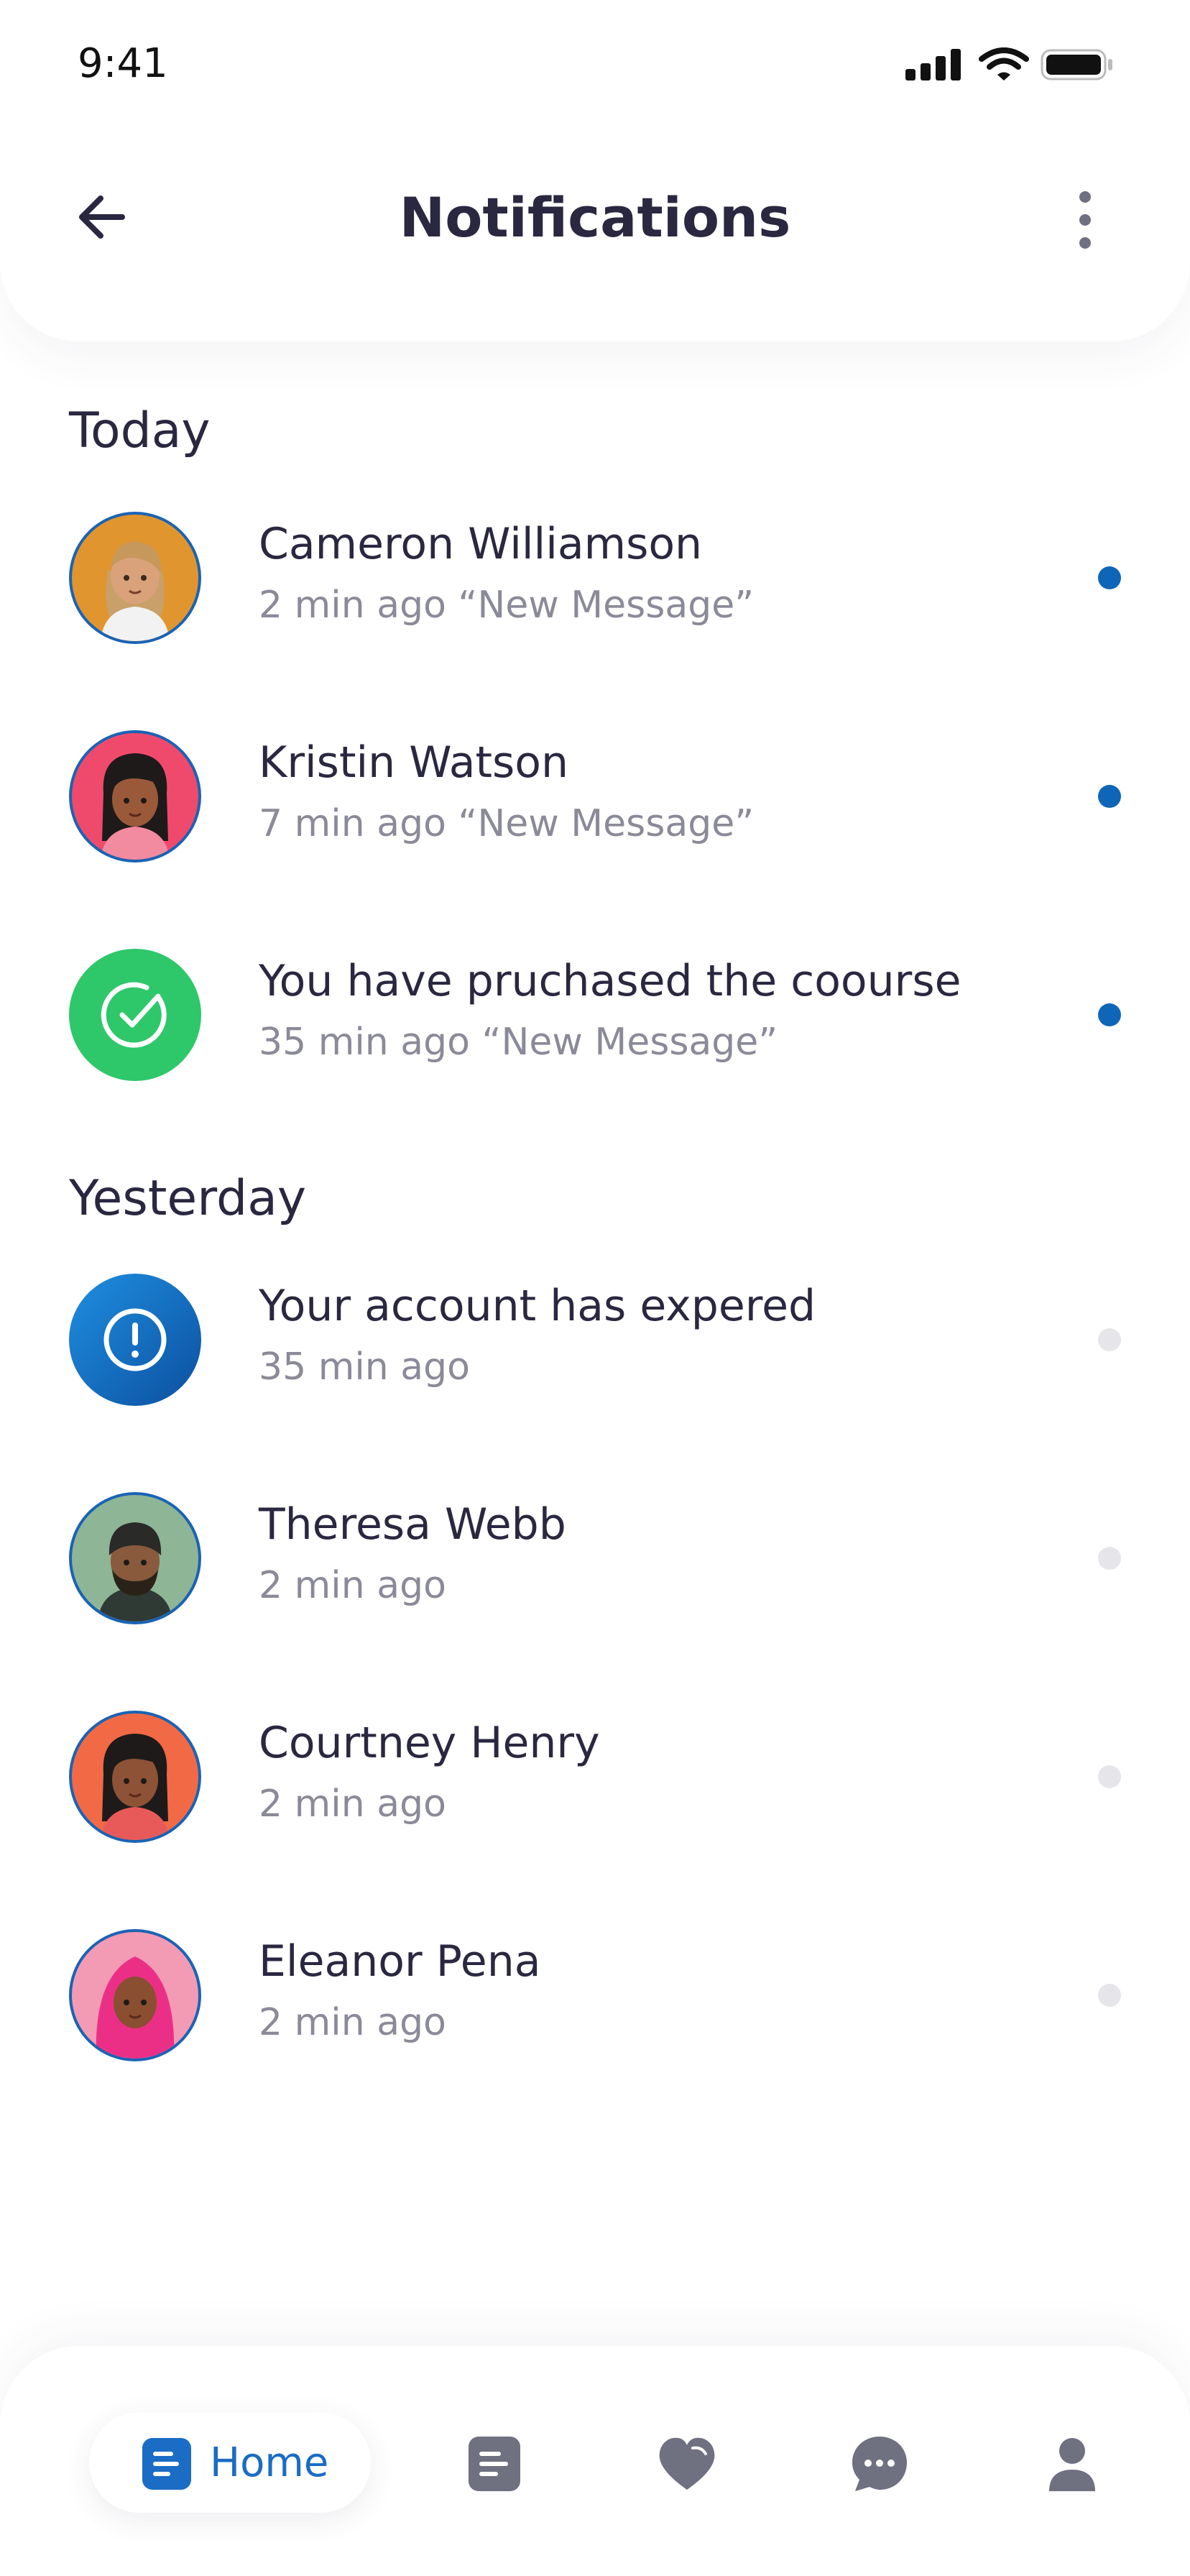  Describe the element at coordinates (933, 64) in the screenshot. I see `cellular-signal-icon` at that location.